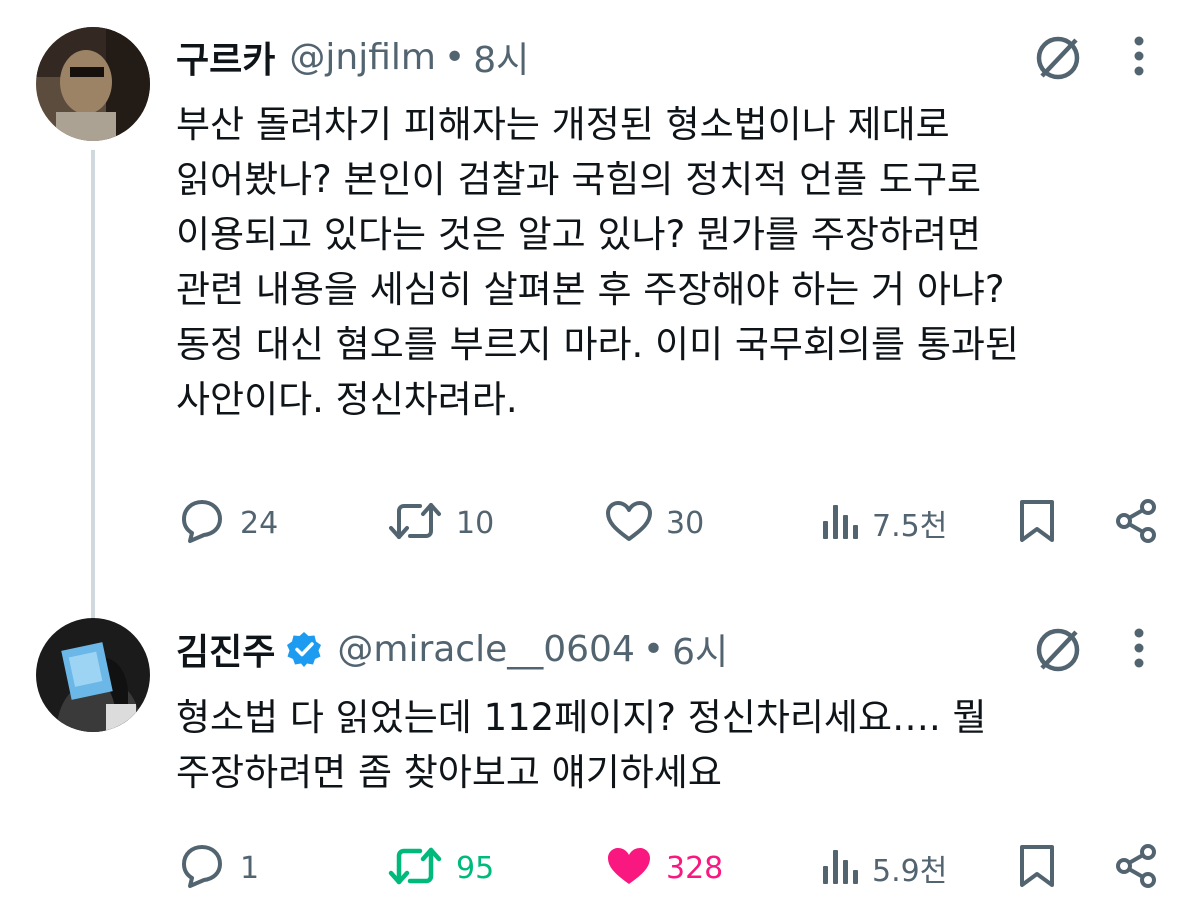 This screenshot has height=913, width=1200. Describe the element at coordinates (663, 868) in the screenshot. I see `like-button: 328` at that location.